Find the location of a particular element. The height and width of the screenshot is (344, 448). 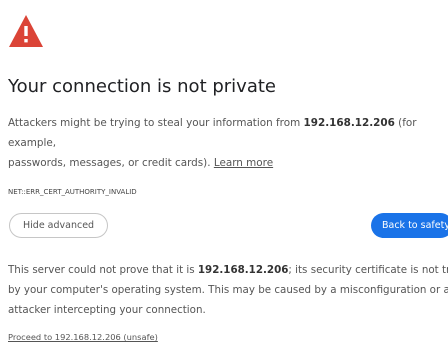

details-host-address: 192.168.12.206 is located at coordinates (243, 270).